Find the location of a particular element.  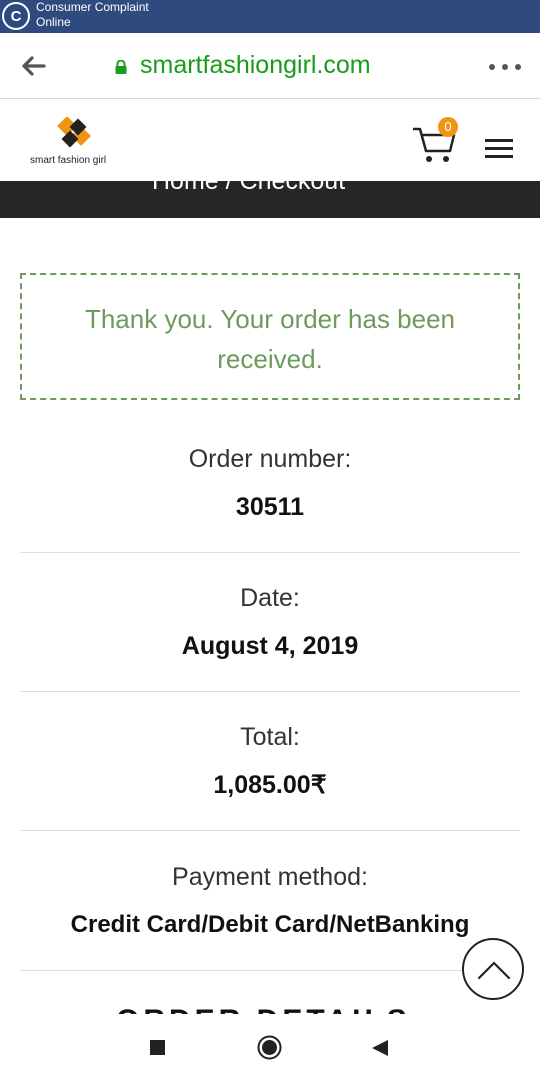

payment-method-label: Payment method: is located at coordinates (270, 877).